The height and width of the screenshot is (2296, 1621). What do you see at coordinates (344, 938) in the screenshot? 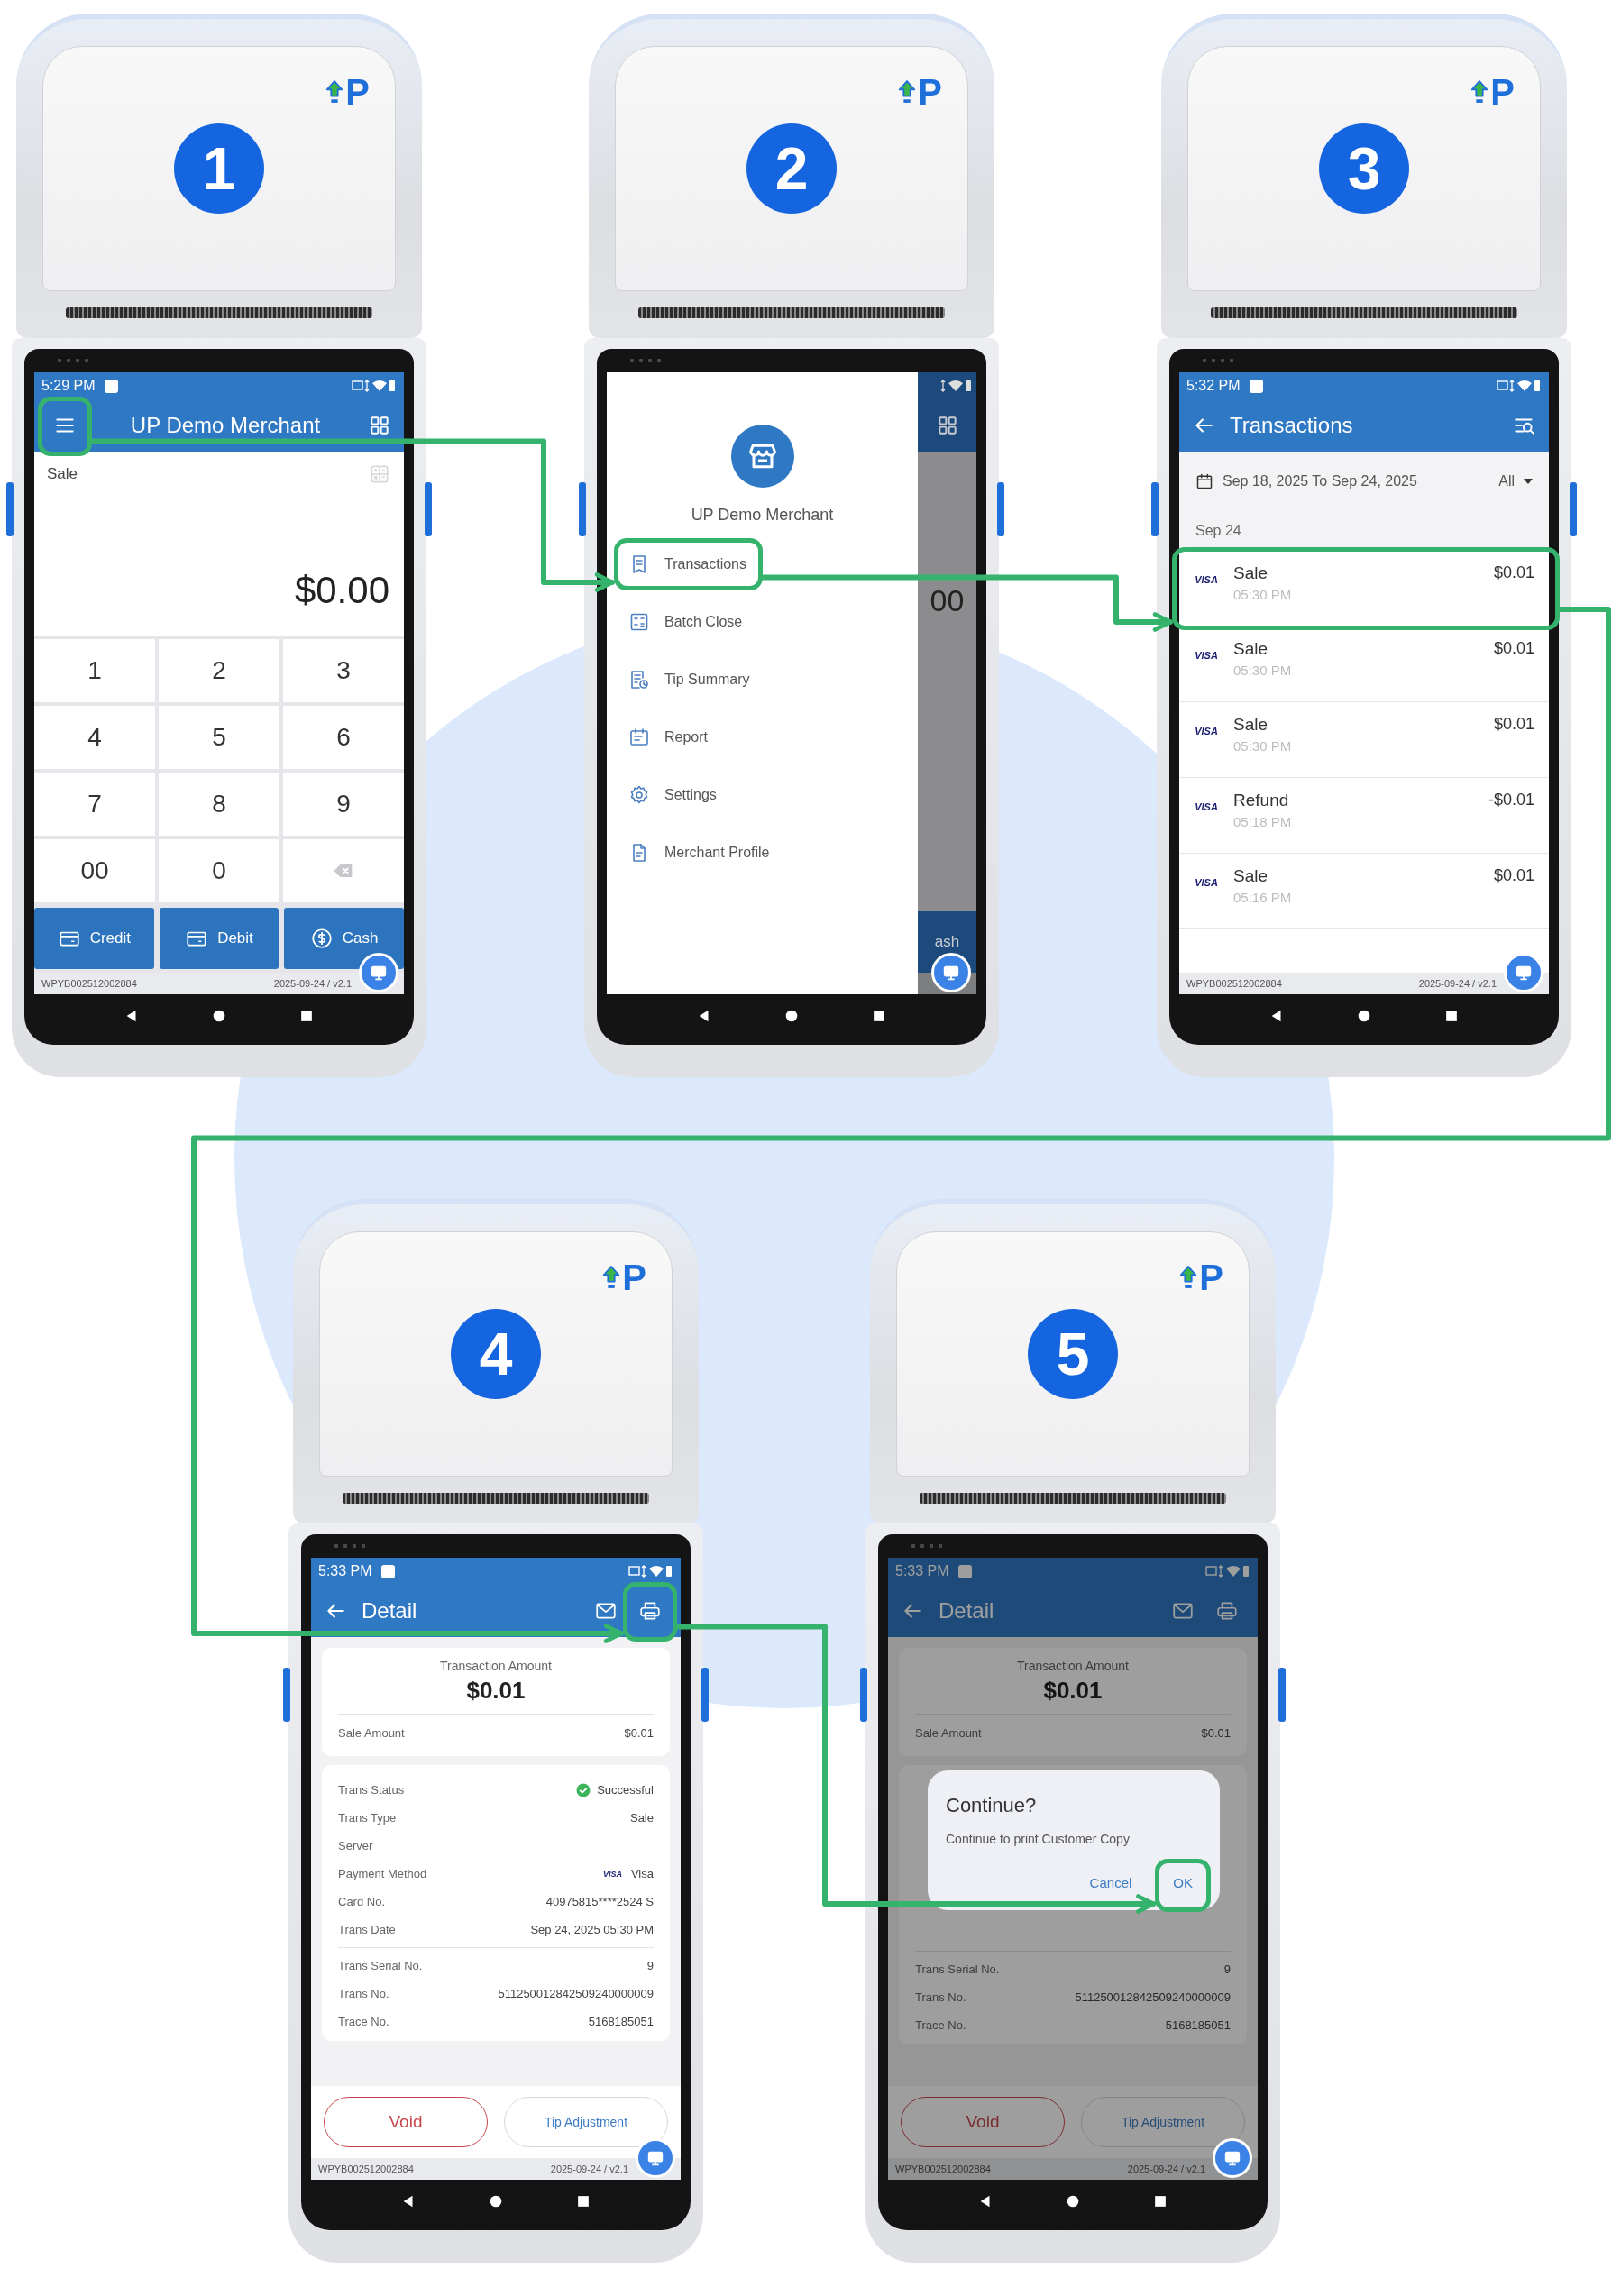
I see `payment-button: Cash` at bounding box center [344, 938].